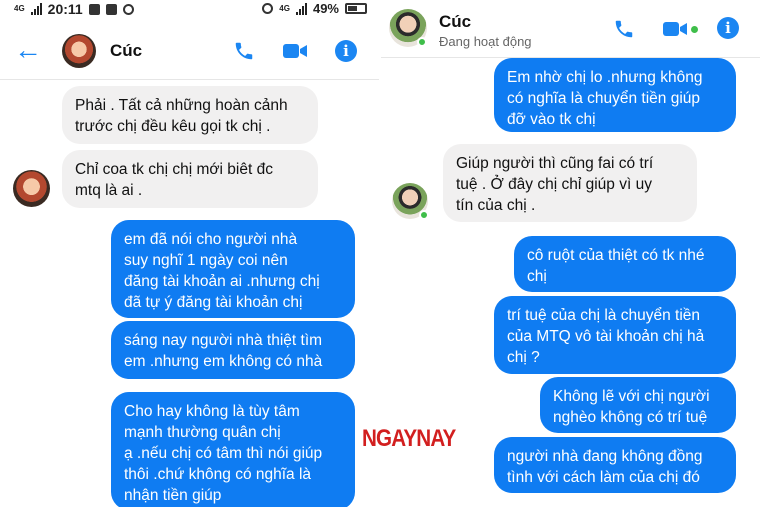  What do you see at coordinates (65, 9) in the screenshot?
I see `clock: 20:11` at bounding box center [65, 9].